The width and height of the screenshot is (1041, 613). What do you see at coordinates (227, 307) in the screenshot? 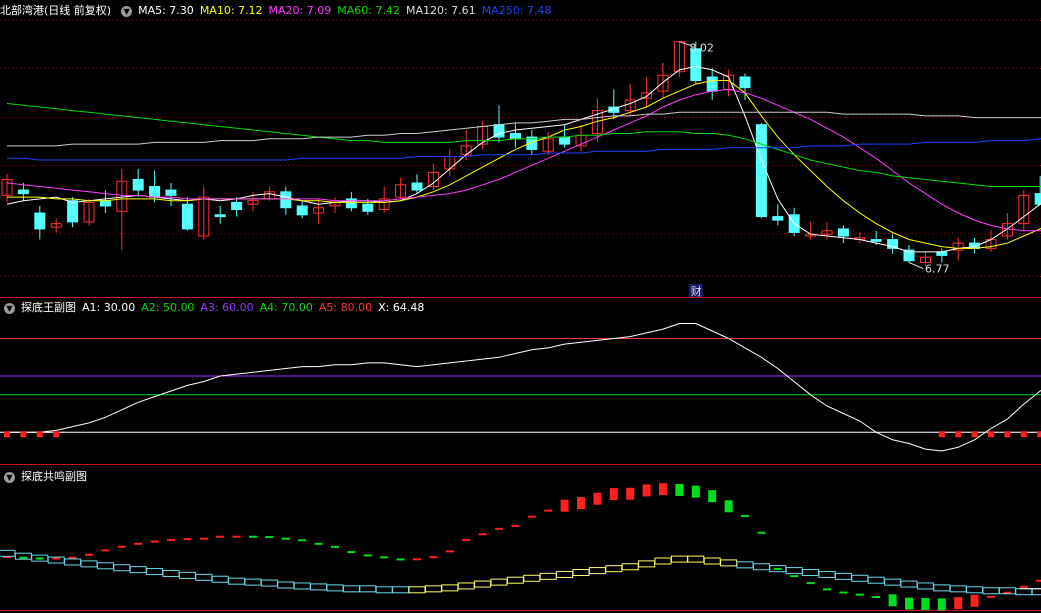
I see `a3-label: A3: 60.00` at bounding box center [227, 307].